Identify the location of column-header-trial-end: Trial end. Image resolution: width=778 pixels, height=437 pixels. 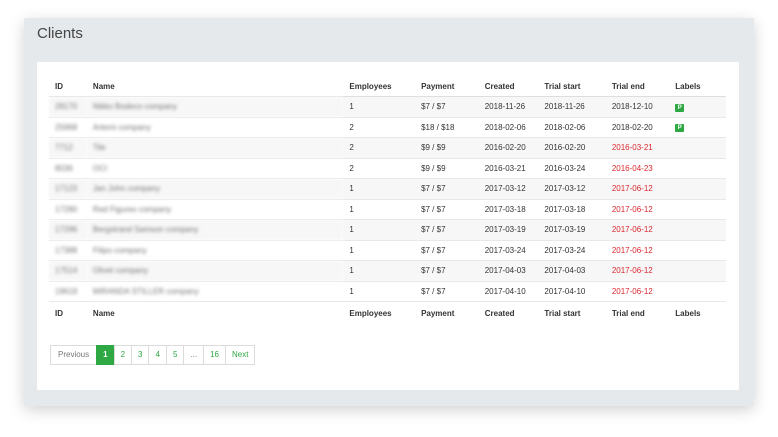
(637, 86).